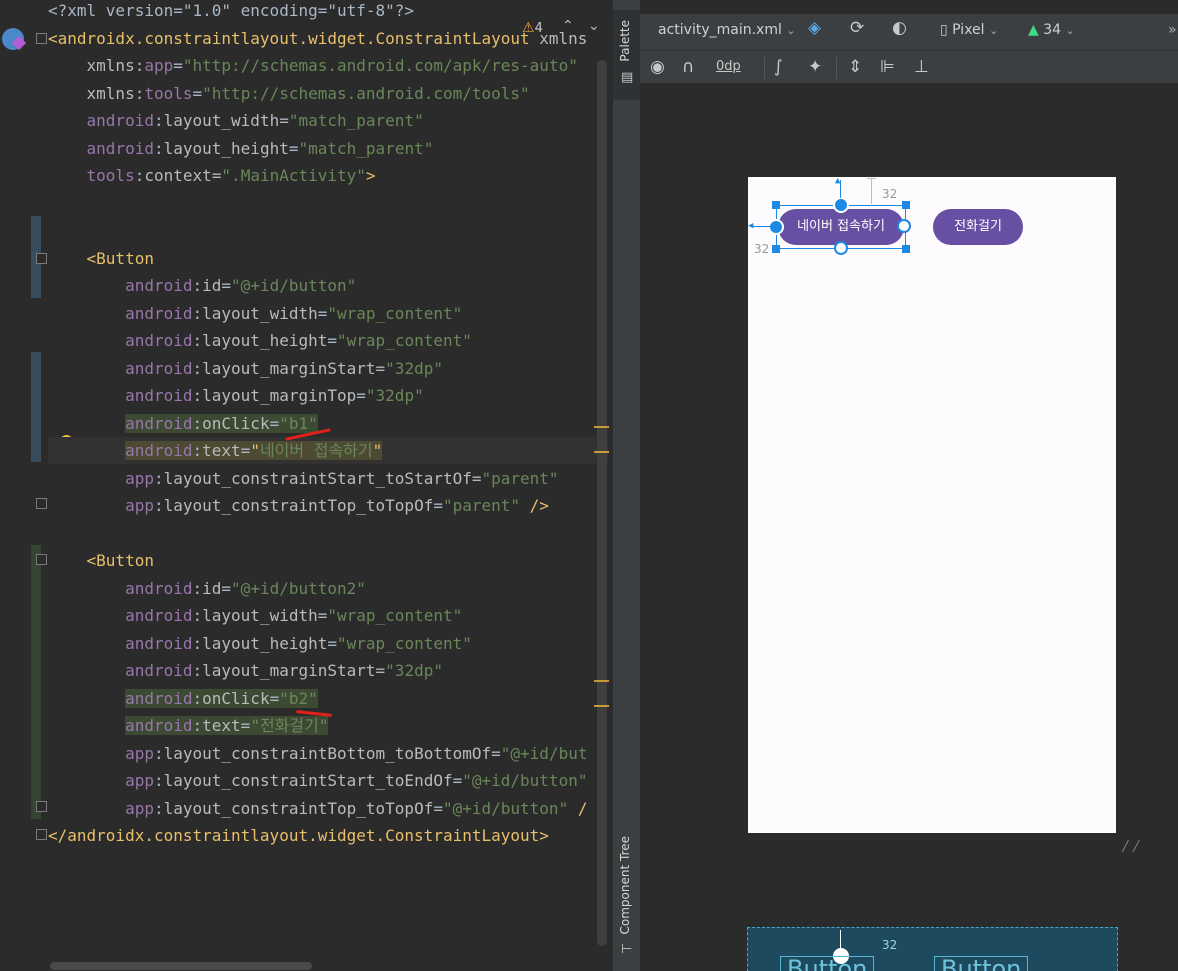 This screenshot has width=1178, height=971. Describe the element at coordinates (532, 28) in the screenshot. I see `warnings-indicator: ⚠4` at that location.